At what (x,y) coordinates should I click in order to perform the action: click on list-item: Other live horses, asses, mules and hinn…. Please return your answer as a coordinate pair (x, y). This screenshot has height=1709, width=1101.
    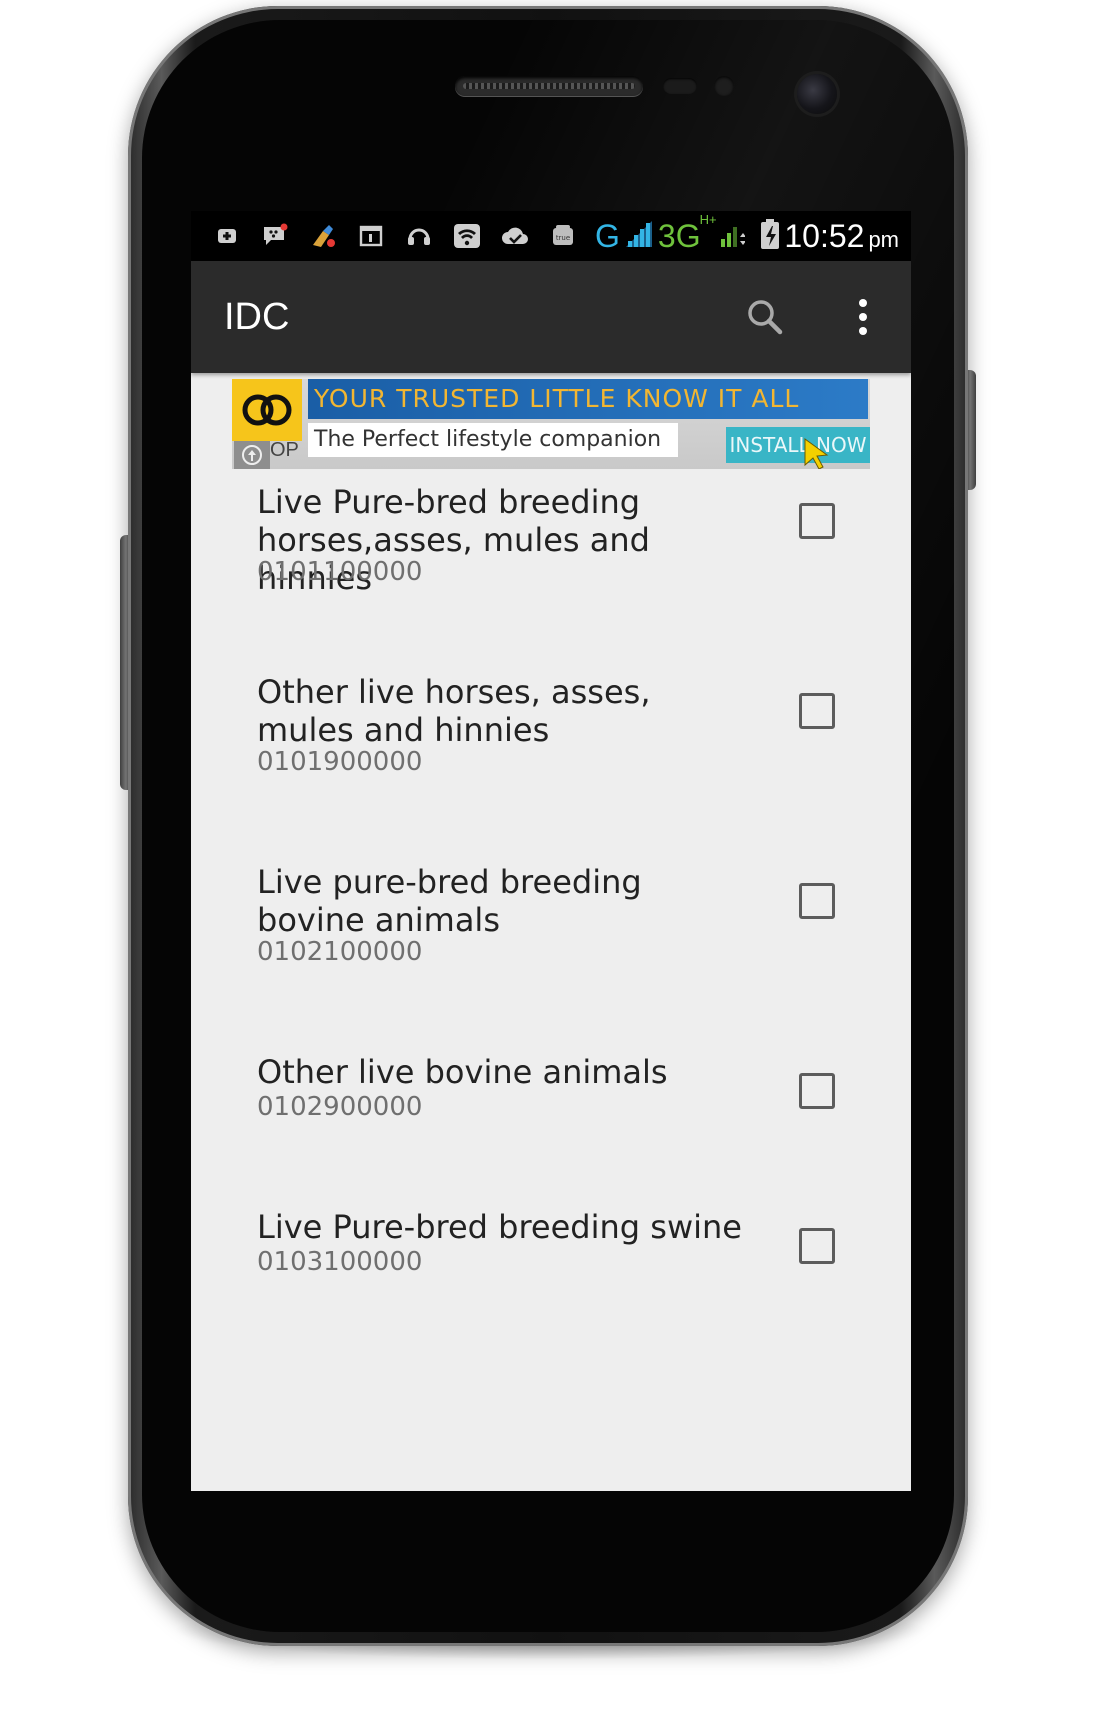
    Looking at the image, I should click on (551, 754).